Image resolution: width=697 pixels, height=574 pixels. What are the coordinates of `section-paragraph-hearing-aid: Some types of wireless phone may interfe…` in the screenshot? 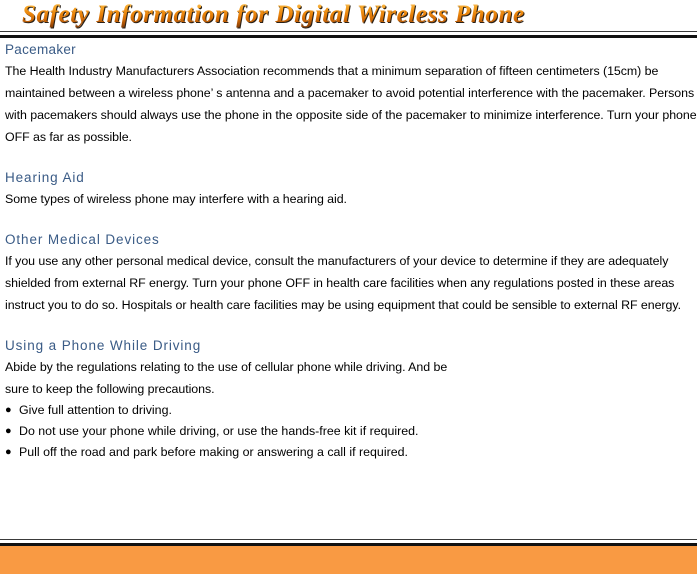 It's located at (176, 199).